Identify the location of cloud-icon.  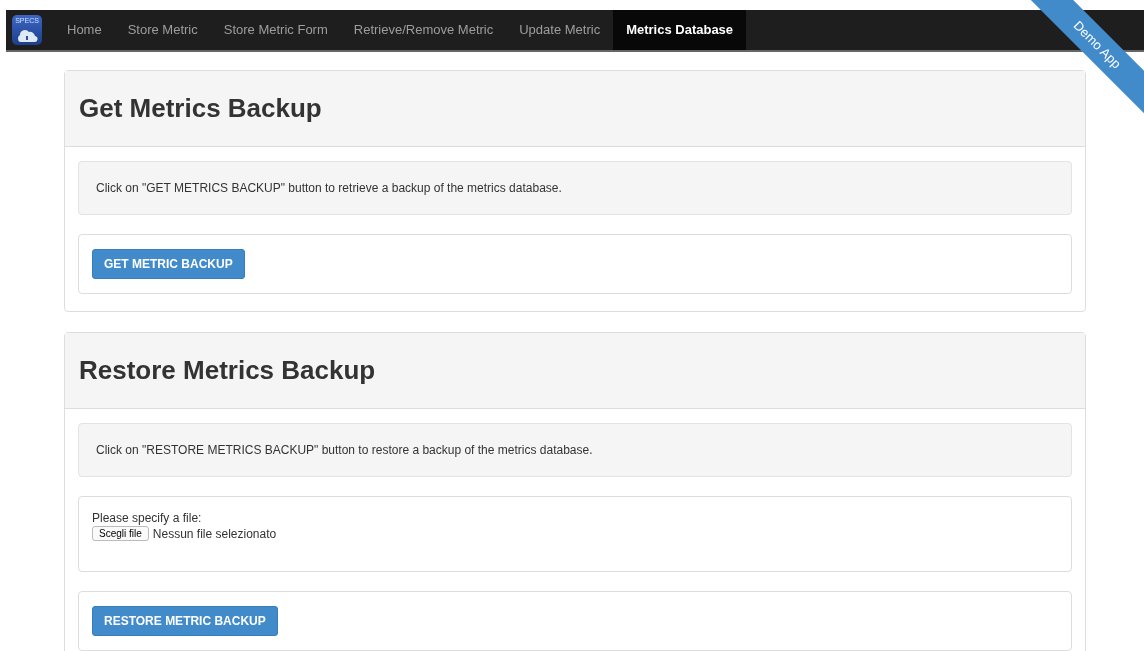
(27, 36).